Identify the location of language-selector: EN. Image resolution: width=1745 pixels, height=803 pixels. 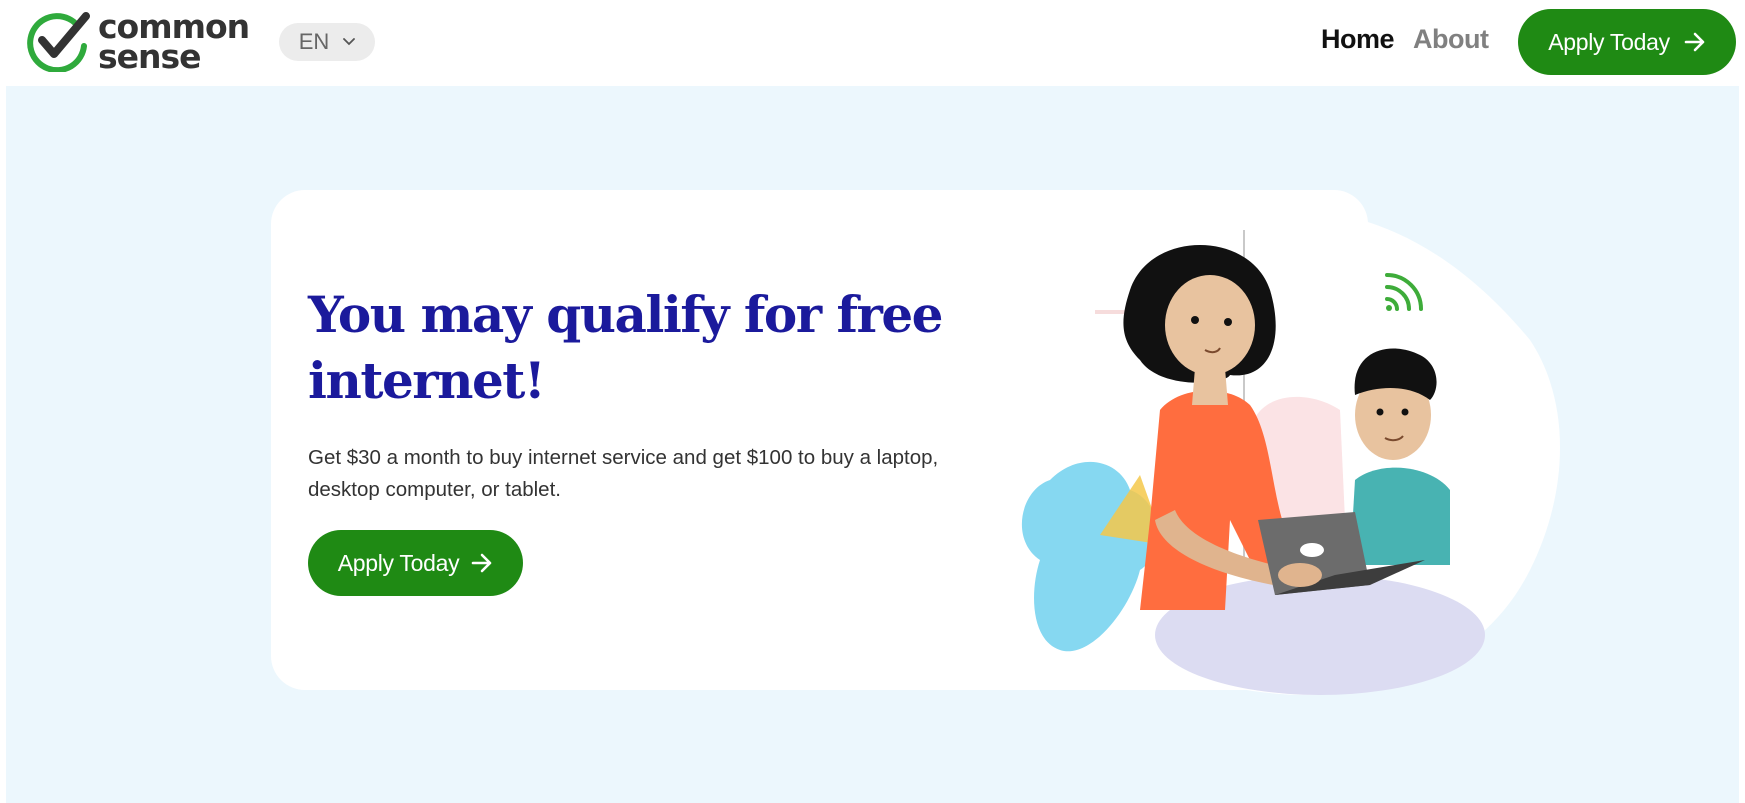
(327, 42).